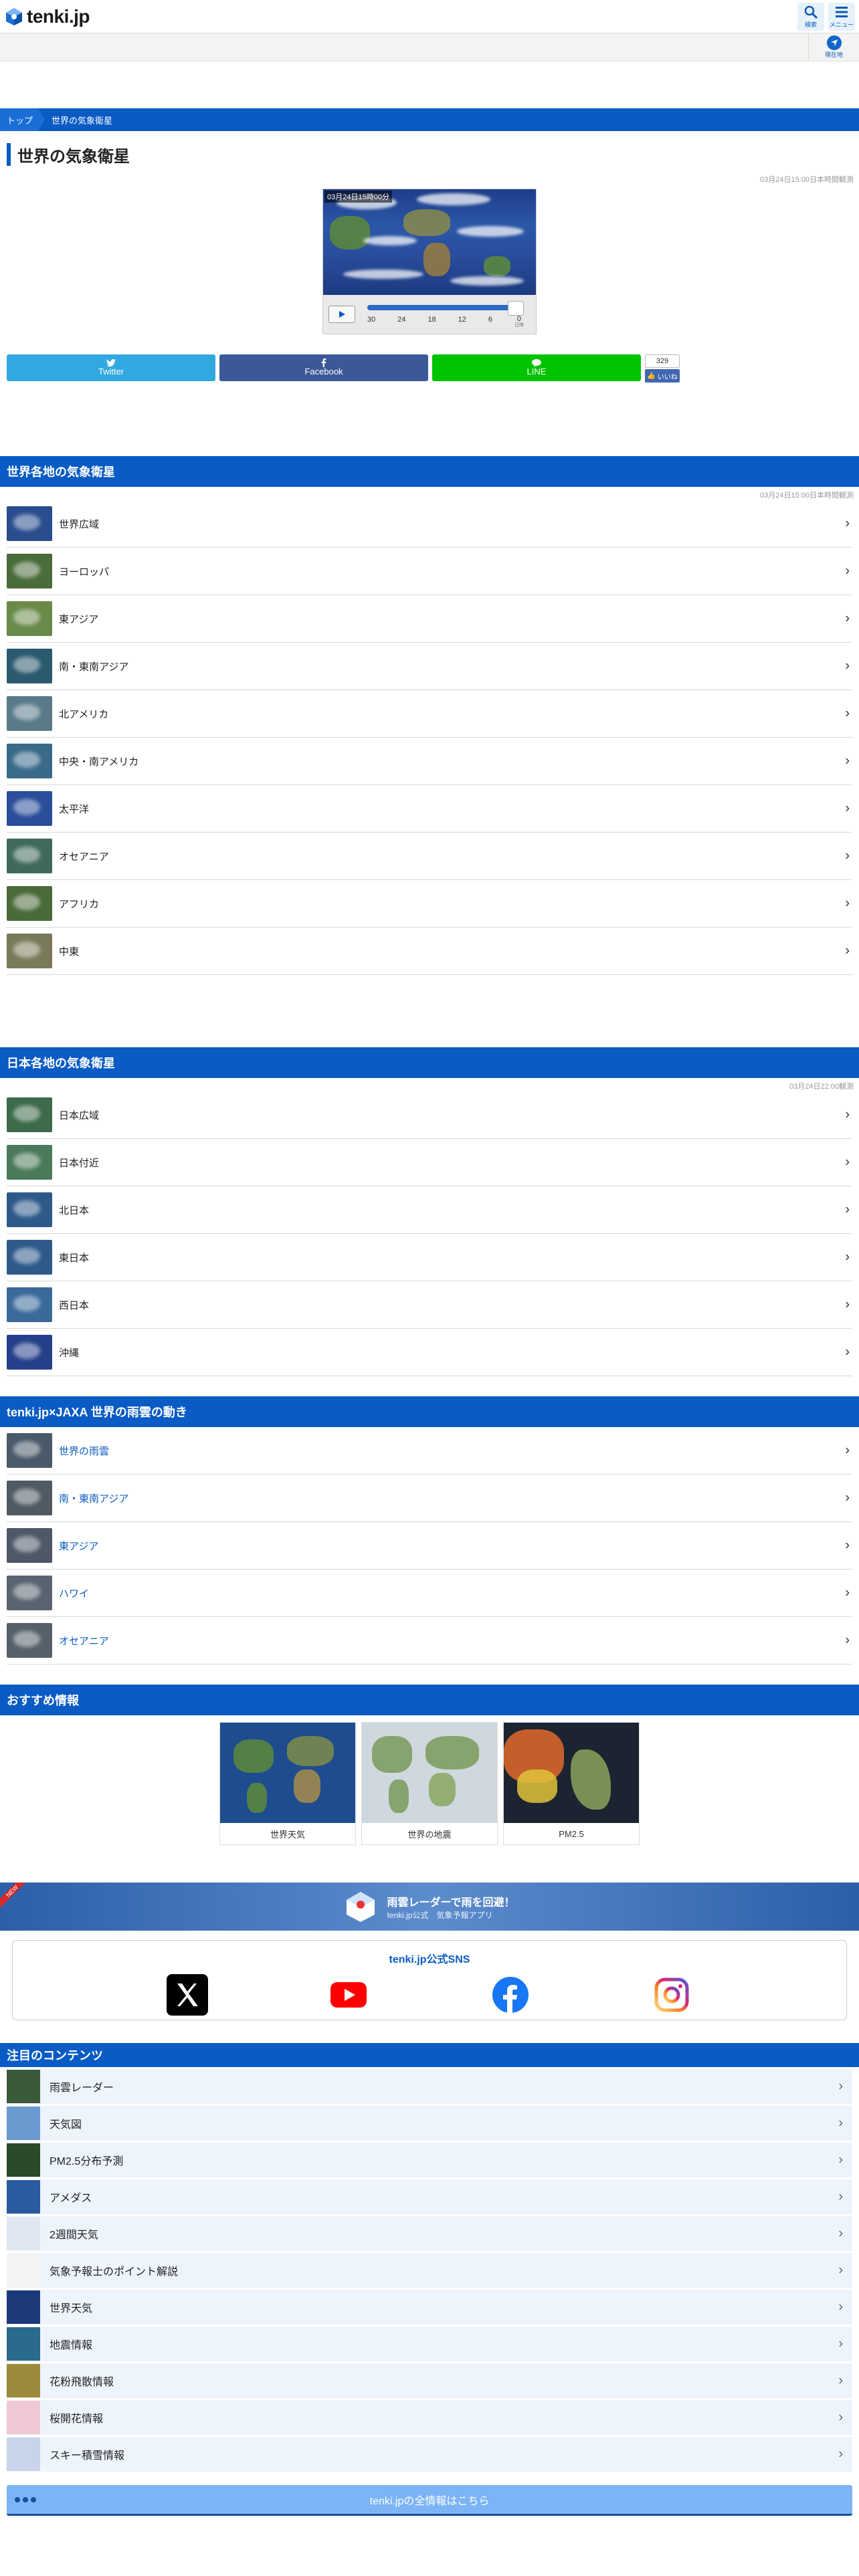 Image resolution: width=859 pixels, height=2576 pixels. What do you see at coordinates (429, 2417) in the screenshot?
I see `featured-item: 桜開花情報 ›` at bounding box center [429, 2417].